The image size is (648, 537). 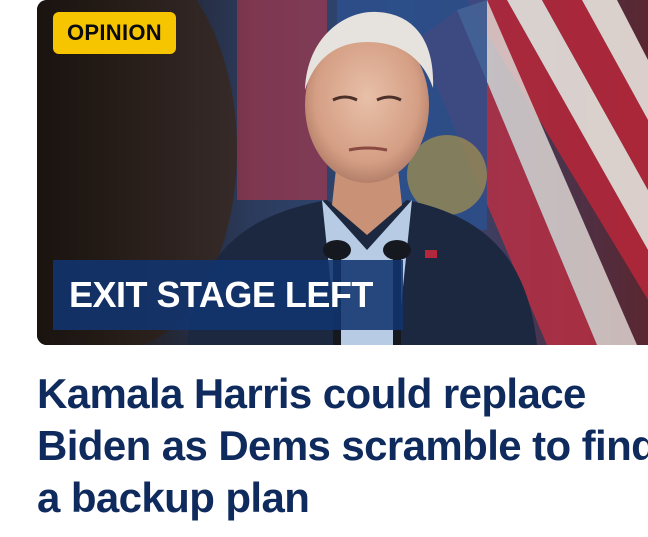 What do you see at coordinates (228, 295) in the screenshot?
I see `kicker-label: EXIT STAGE LEFT` at bounding box center [228, 295].